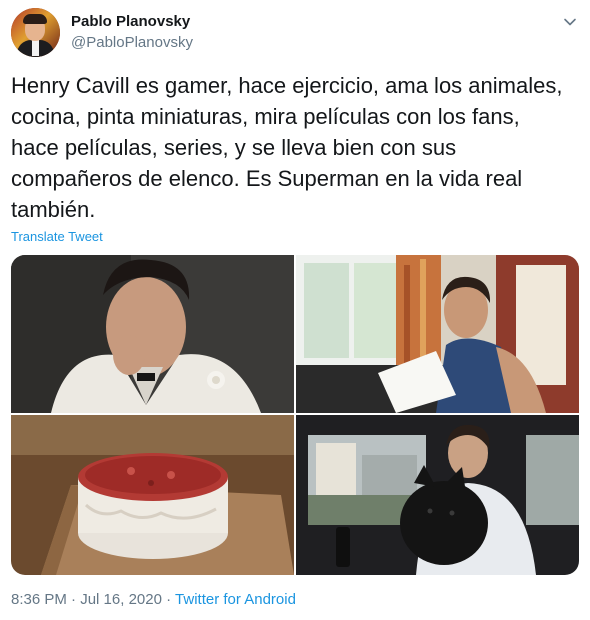 This screenshot has height=620, width=590. I want to click on man-with-dog-in-car-photo, so click(437, 495).